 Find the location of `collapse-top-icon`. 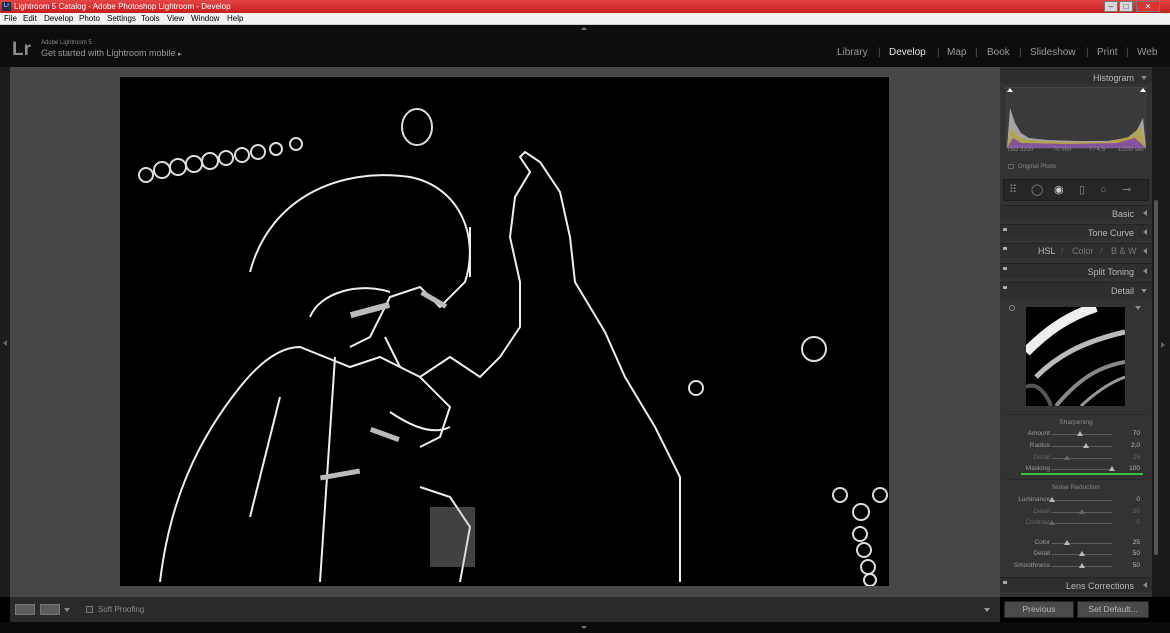

collapse-top-icon is located at coordinates (584, 28).